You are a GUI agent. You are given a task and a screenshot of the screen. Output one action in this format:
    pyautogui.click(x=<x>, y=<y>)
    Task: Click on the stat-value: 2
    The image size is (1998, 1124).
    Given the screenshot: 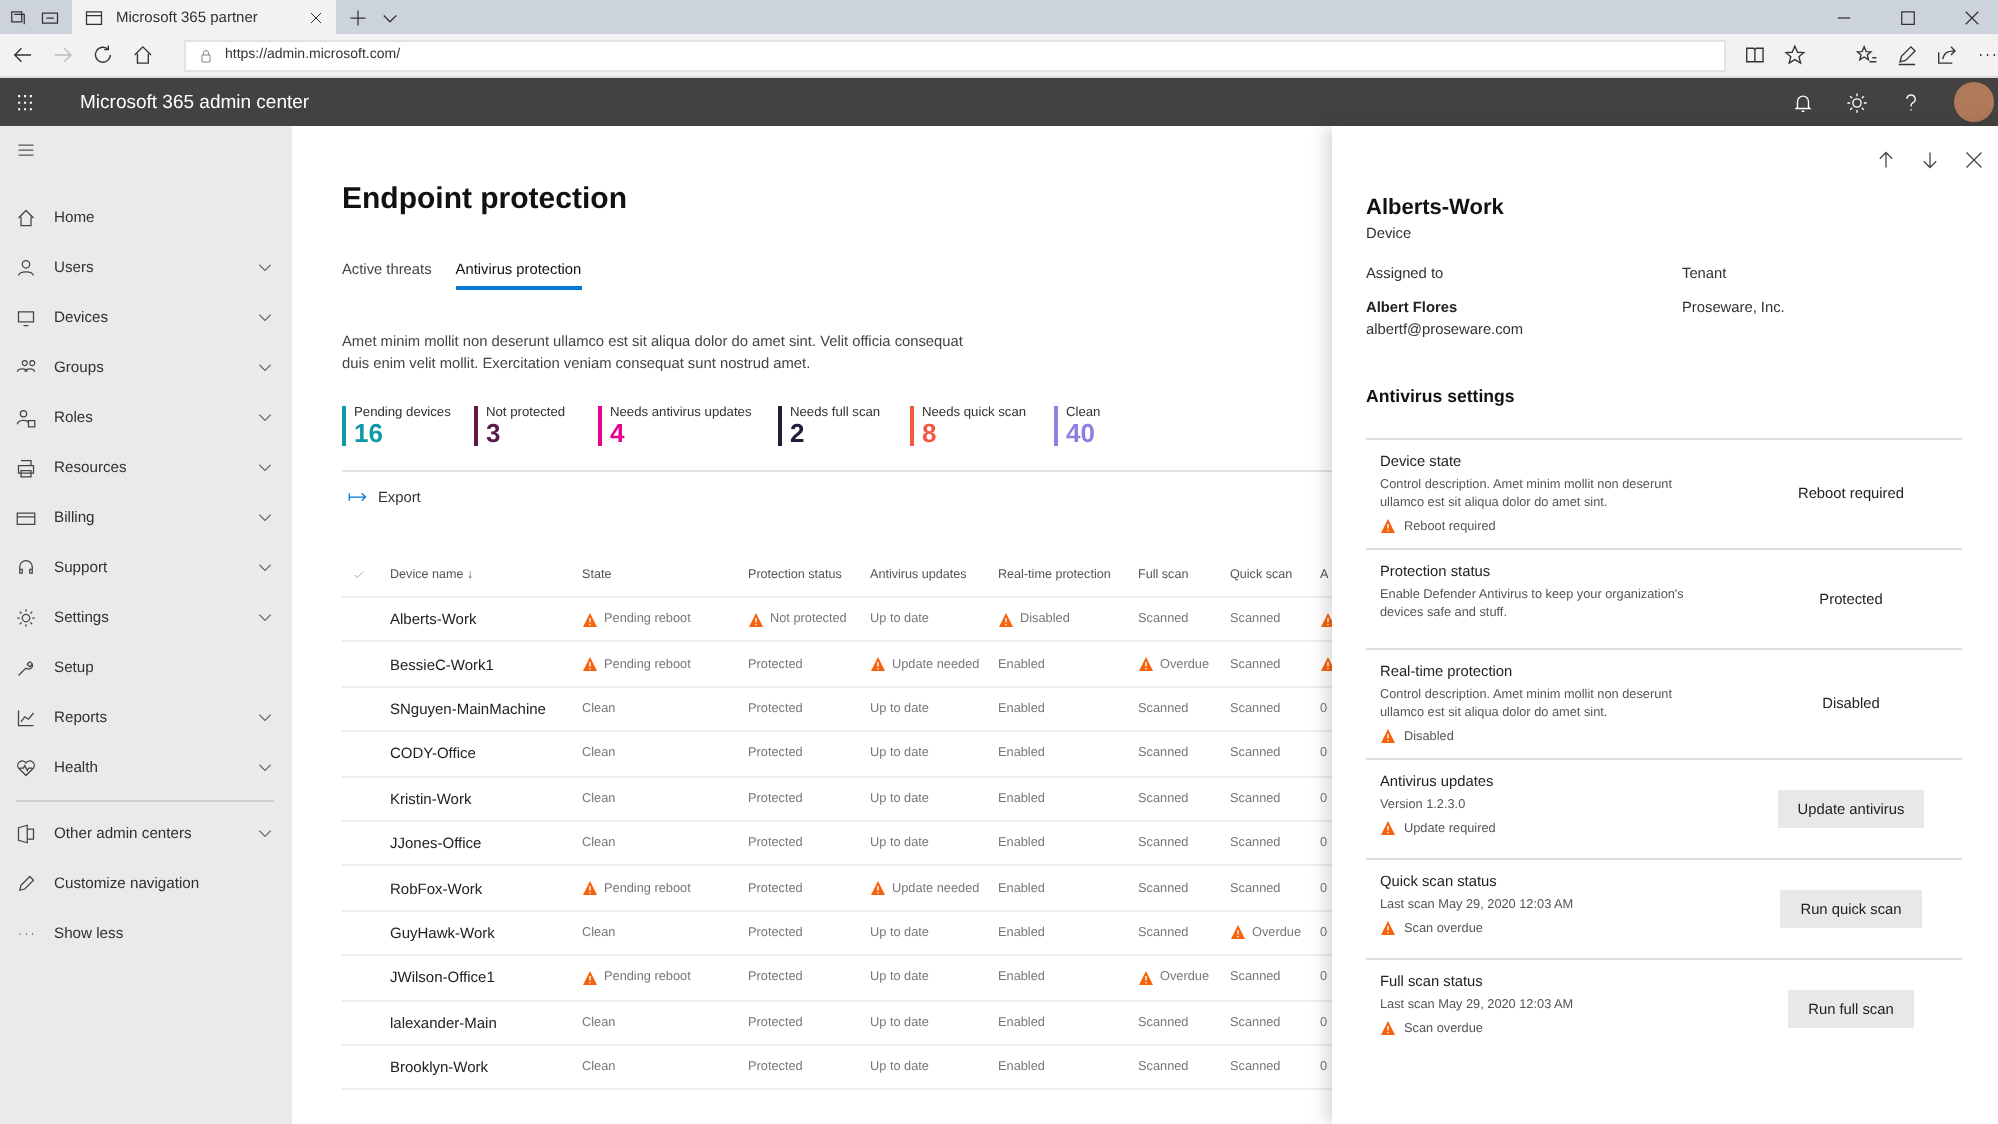 What is the action you would take?
    pyautogui.click(x=798, y=433)
    